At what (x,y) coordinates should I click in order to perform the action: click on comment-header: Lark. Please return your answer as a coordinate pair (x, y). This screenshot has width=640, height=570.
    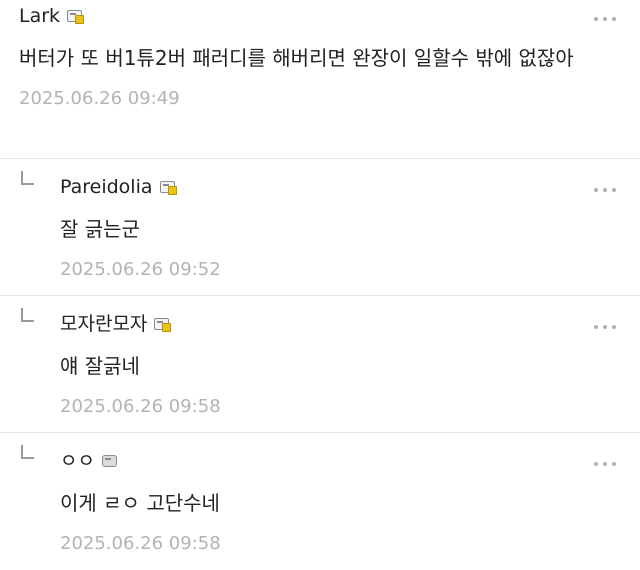
    Looking at the image, I should click on (329, 16).